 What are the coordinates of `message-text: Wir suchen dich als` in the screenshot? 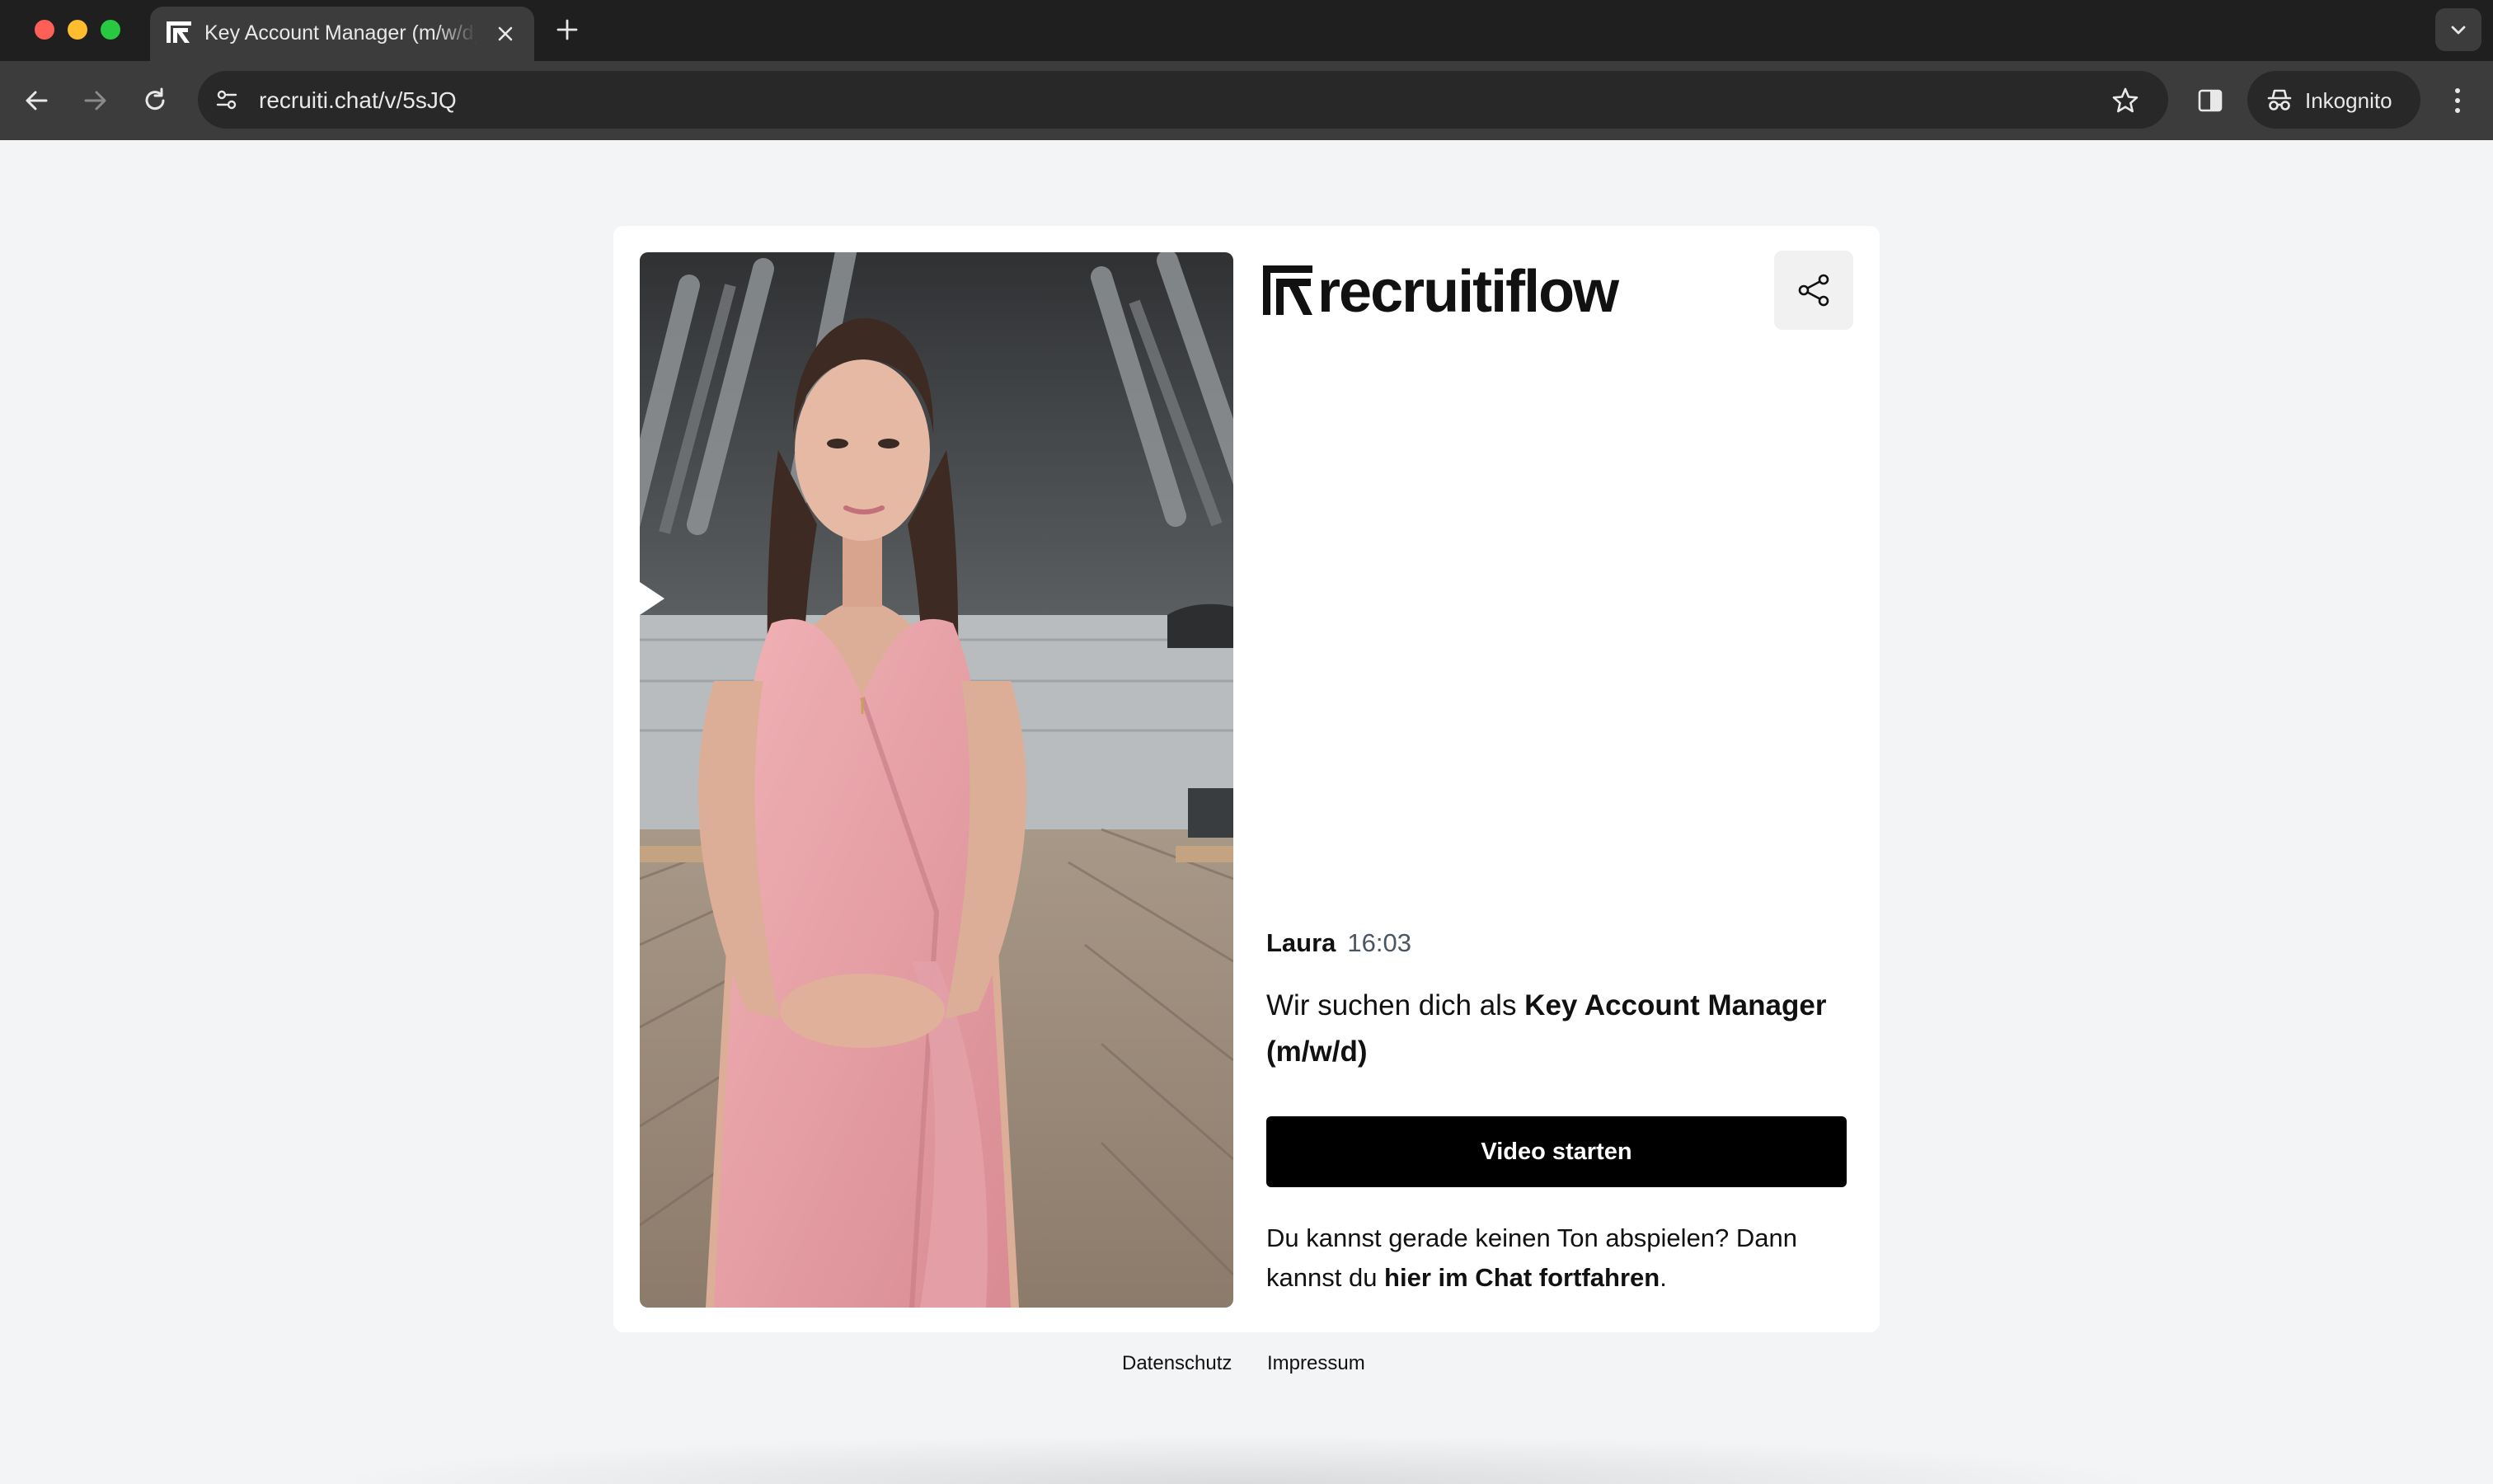 It's located at (1395, 1005).